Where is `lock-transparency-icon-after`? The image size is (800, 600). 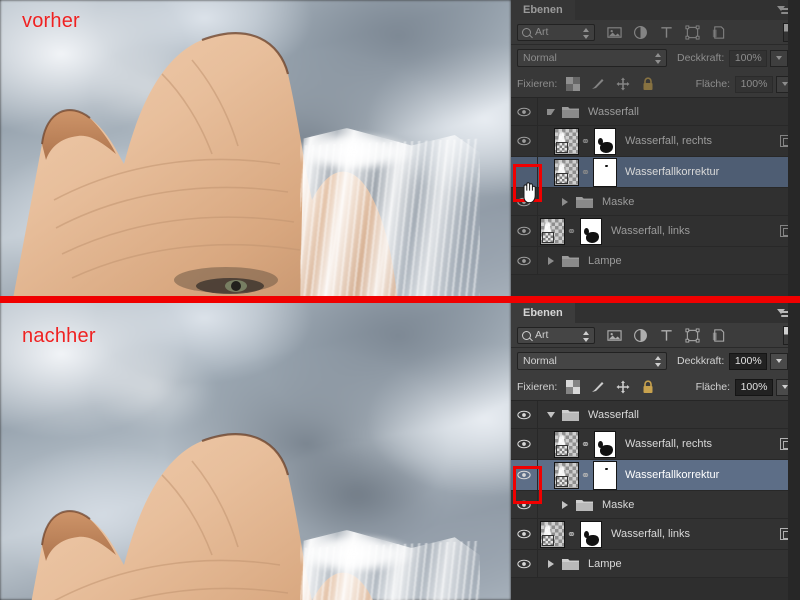
lock-transparency-icon-after is located at coordinates (573, 387).